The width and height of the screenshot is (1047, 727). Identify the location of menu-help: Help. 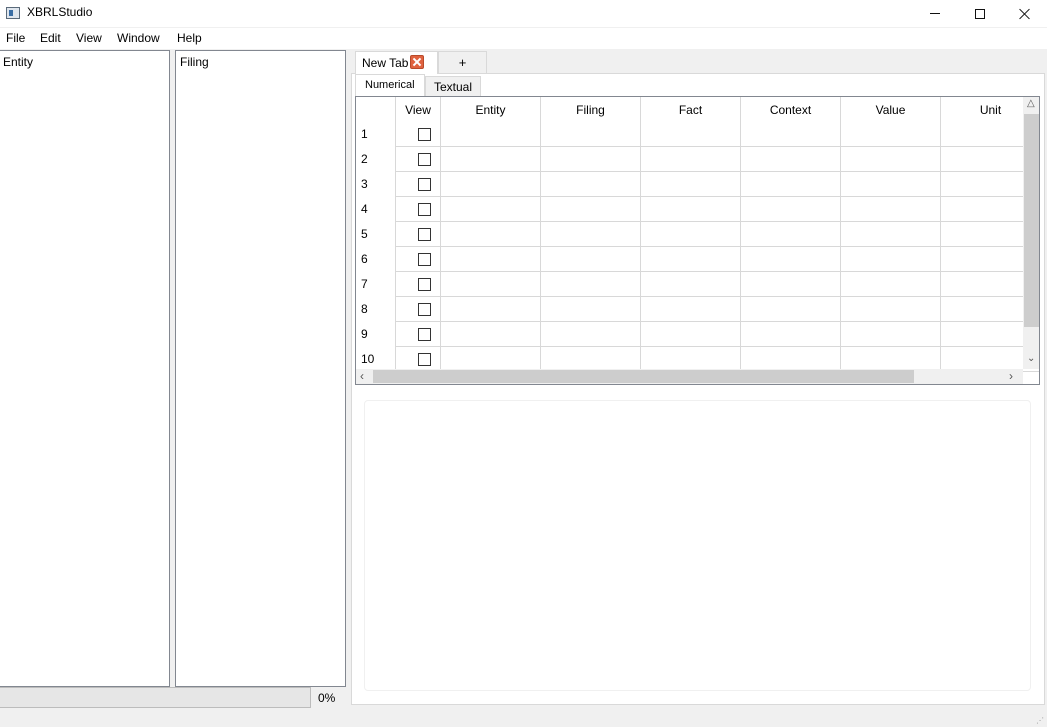
(189, 38).